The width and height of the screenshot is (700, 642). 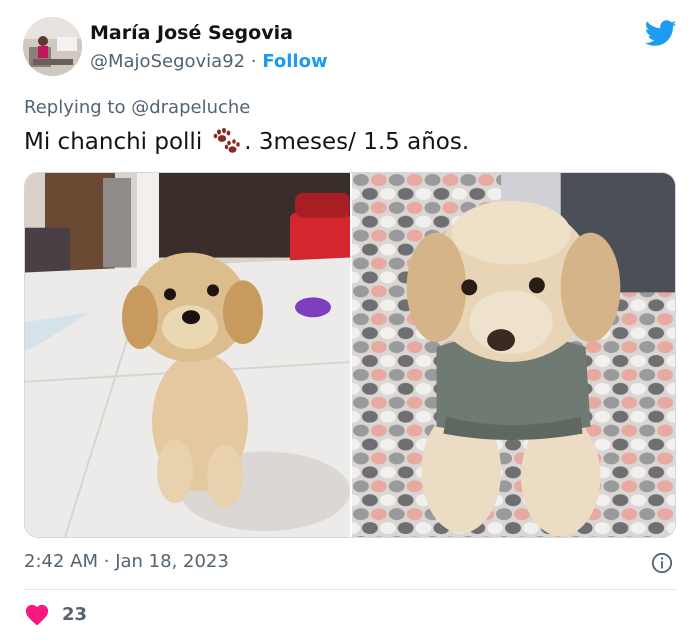 I want to click on timestamp: 2:42 AM · Jan 18, 2023, so click(x=126, y=561).